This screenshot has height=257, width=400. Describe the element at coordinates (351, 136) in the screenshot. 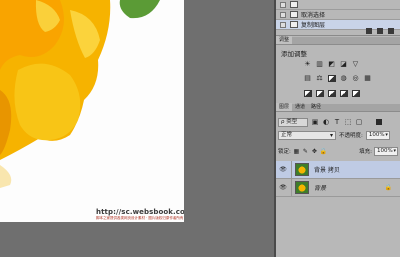

I see `opacity-label: 不透明度:` at that location.